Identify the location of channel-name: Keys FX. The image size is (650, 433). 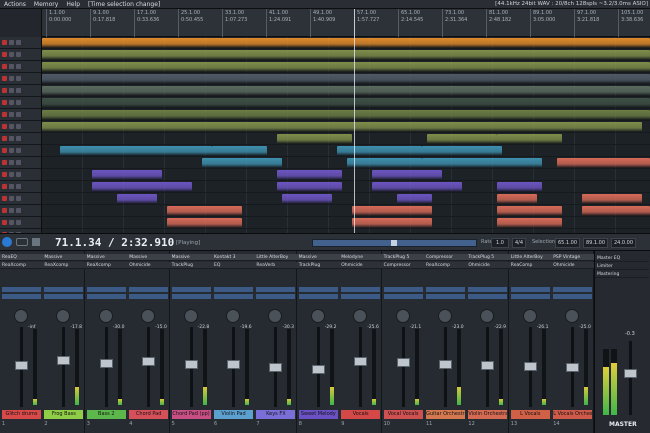
(276, 414).